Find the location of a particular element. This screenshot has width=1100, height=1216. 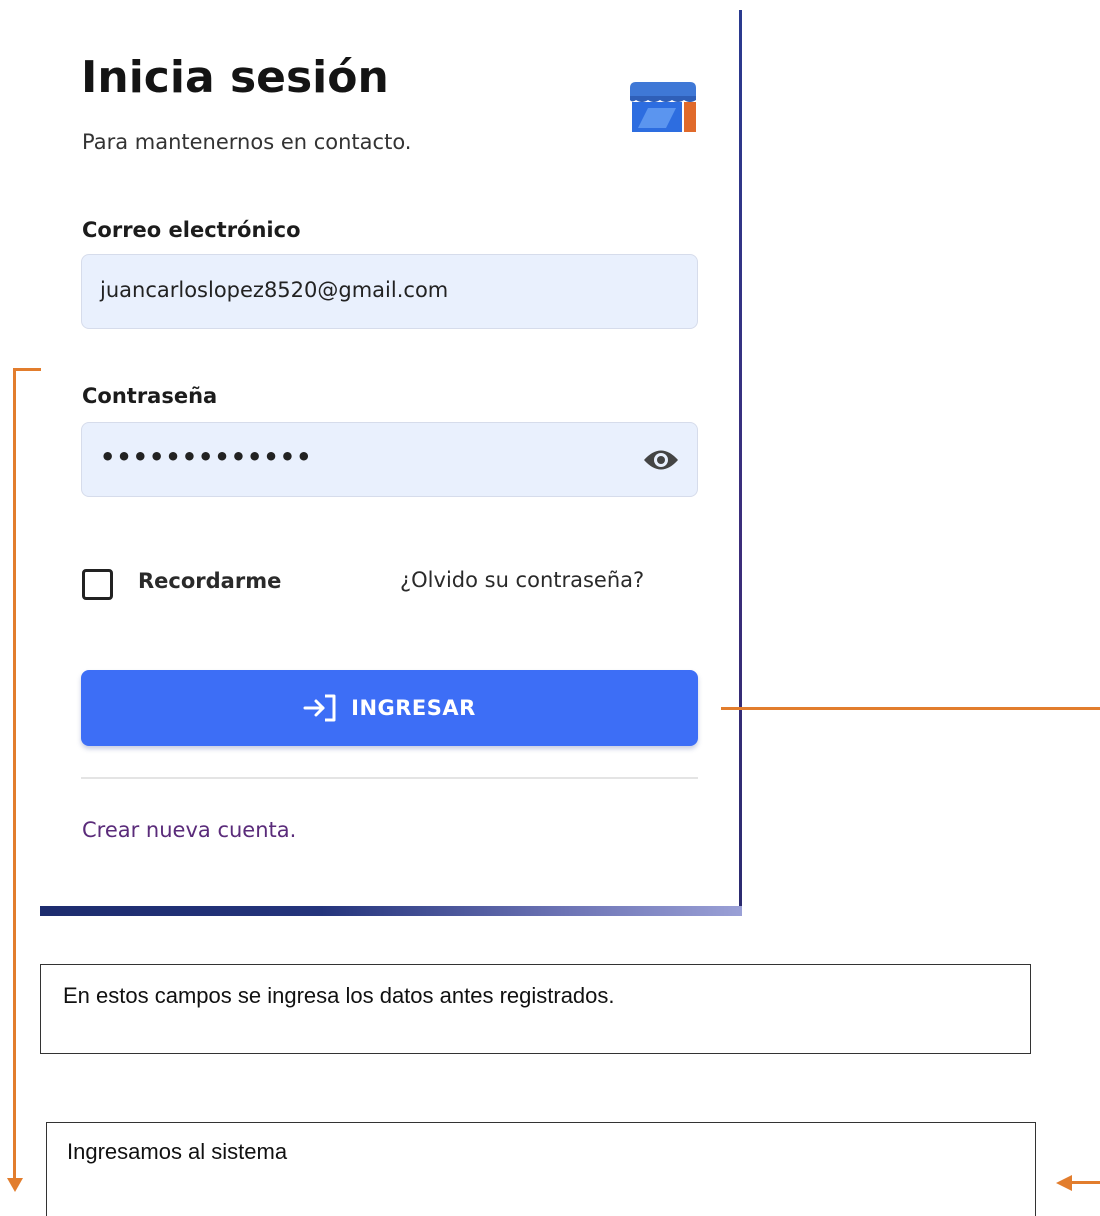

annotation-arrowhead-down is located at coordinates (15, 1185).